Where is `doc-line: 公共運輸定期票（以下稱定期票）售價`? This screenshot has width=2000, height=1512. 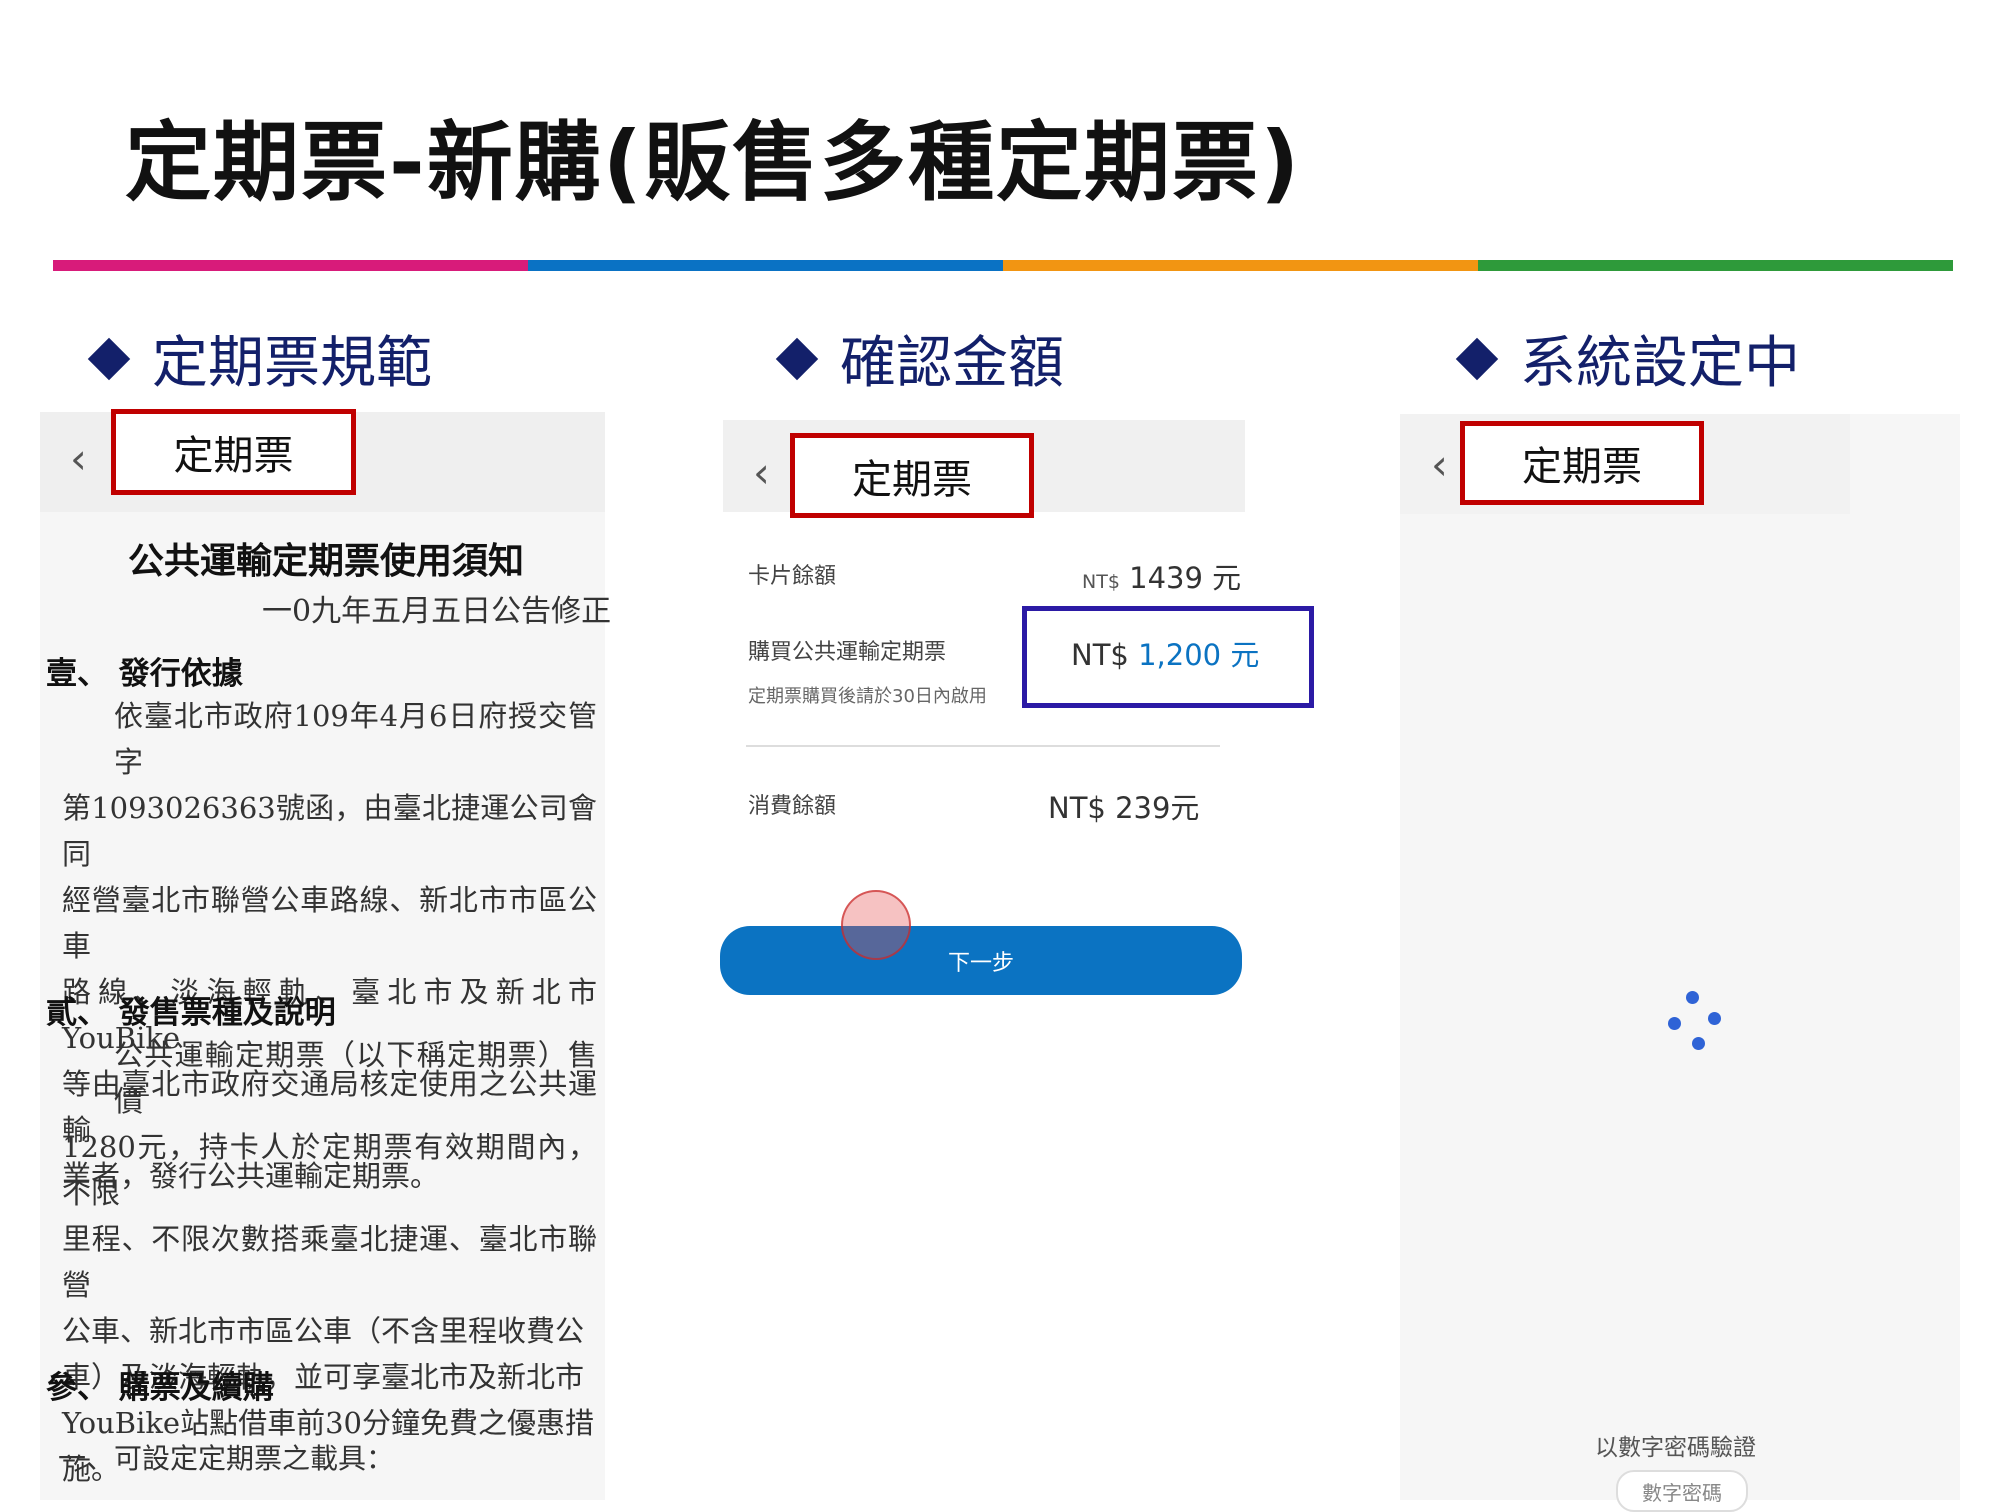
doc-line: 公共運輸定期票（以下稱定期票）售價 is located at coordinates (355, 1078).